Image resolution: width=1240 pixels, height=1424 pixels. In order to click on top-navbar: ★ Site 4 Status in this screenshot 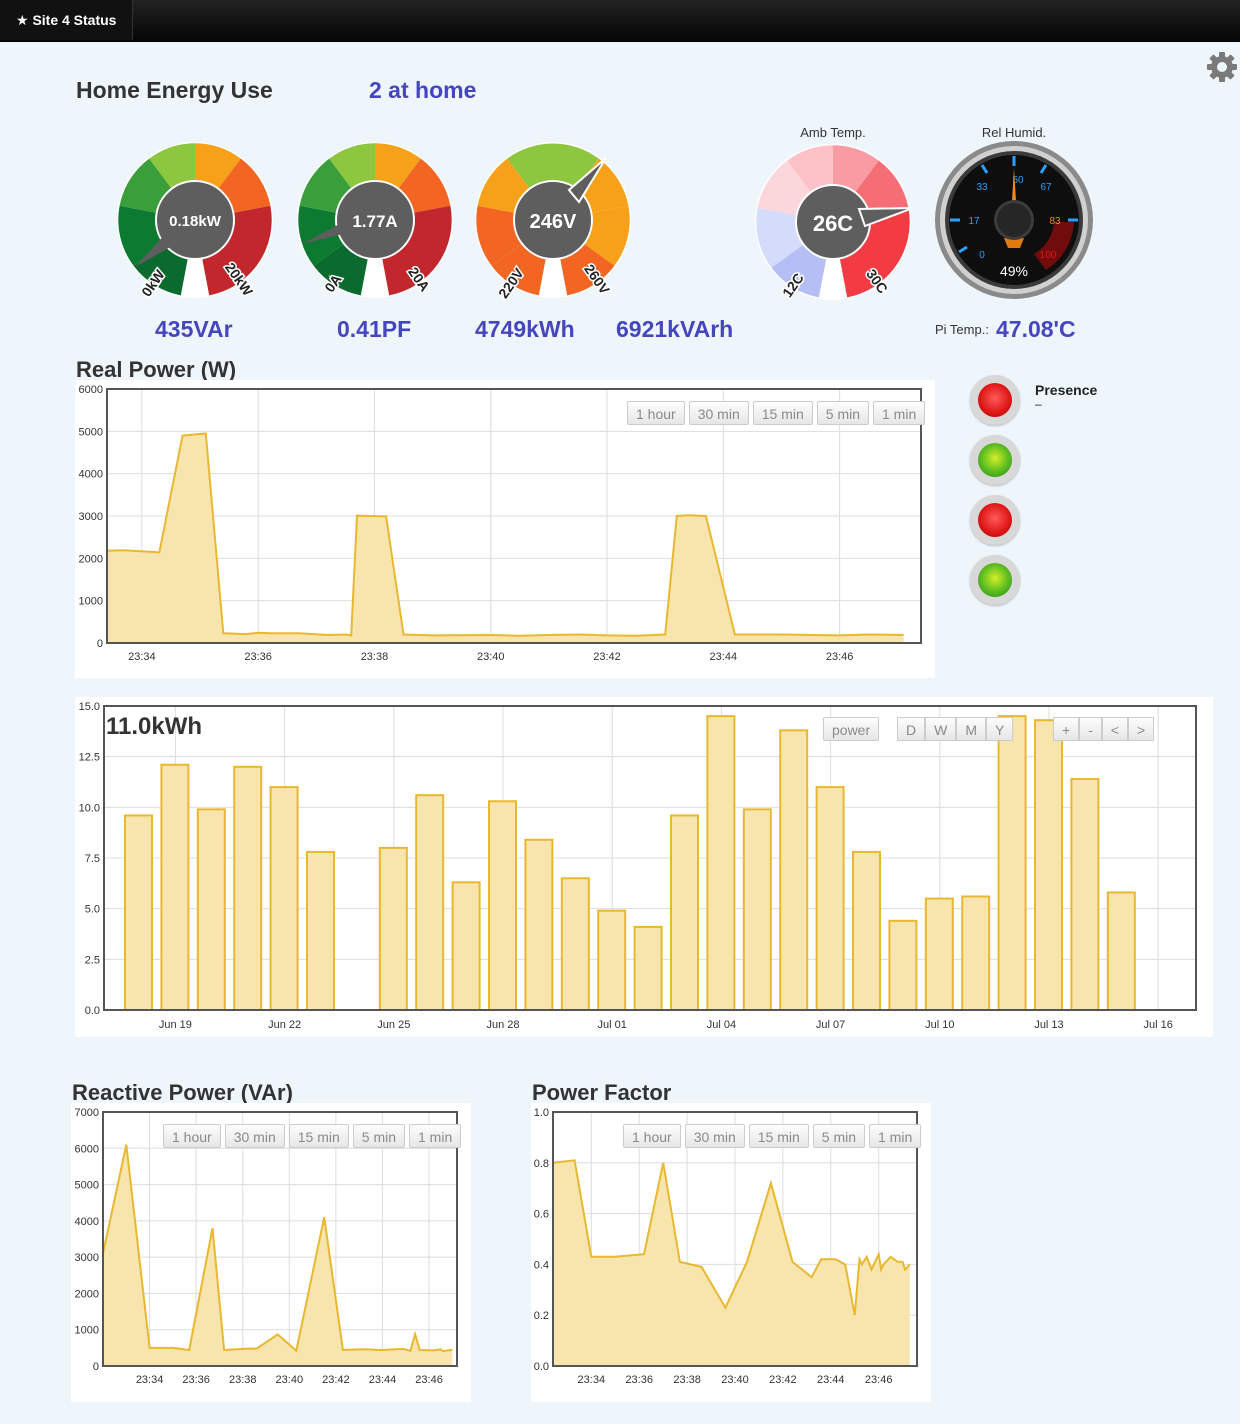, I will do `click(620, 21)`.